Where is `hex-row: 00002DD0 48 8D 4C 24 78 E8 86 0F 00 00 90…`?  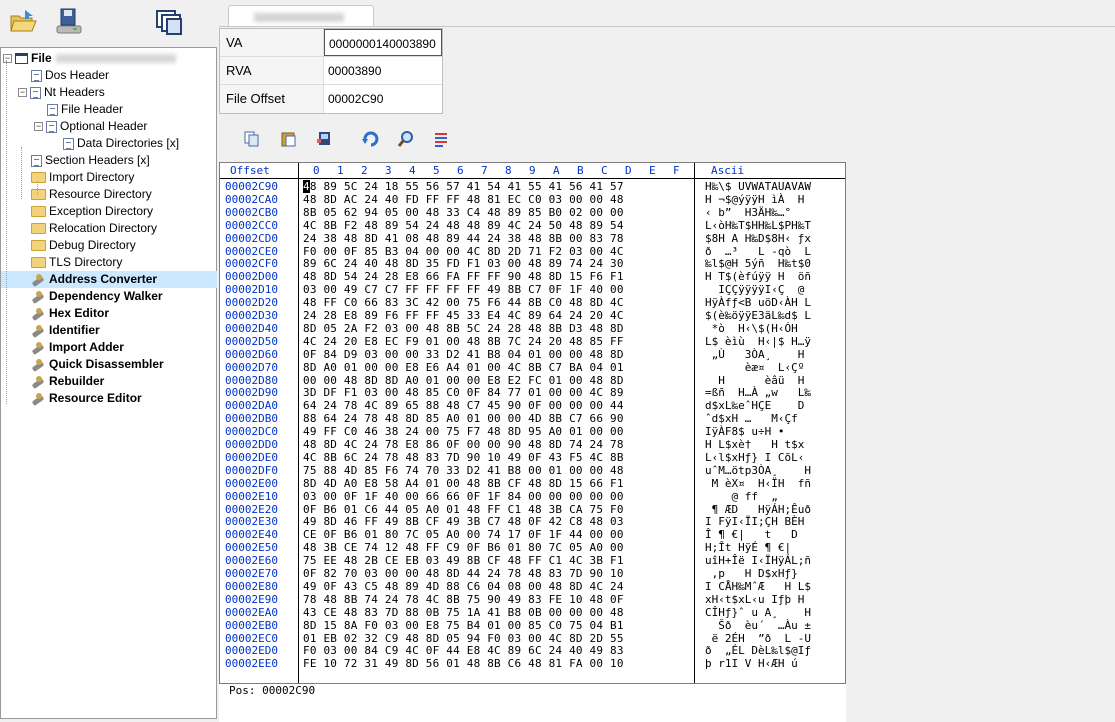 hex-row: 00002DD0 48 8D 4C 24 78 E8 86 0F 00 00 90… is located at coordinates (532, 445).